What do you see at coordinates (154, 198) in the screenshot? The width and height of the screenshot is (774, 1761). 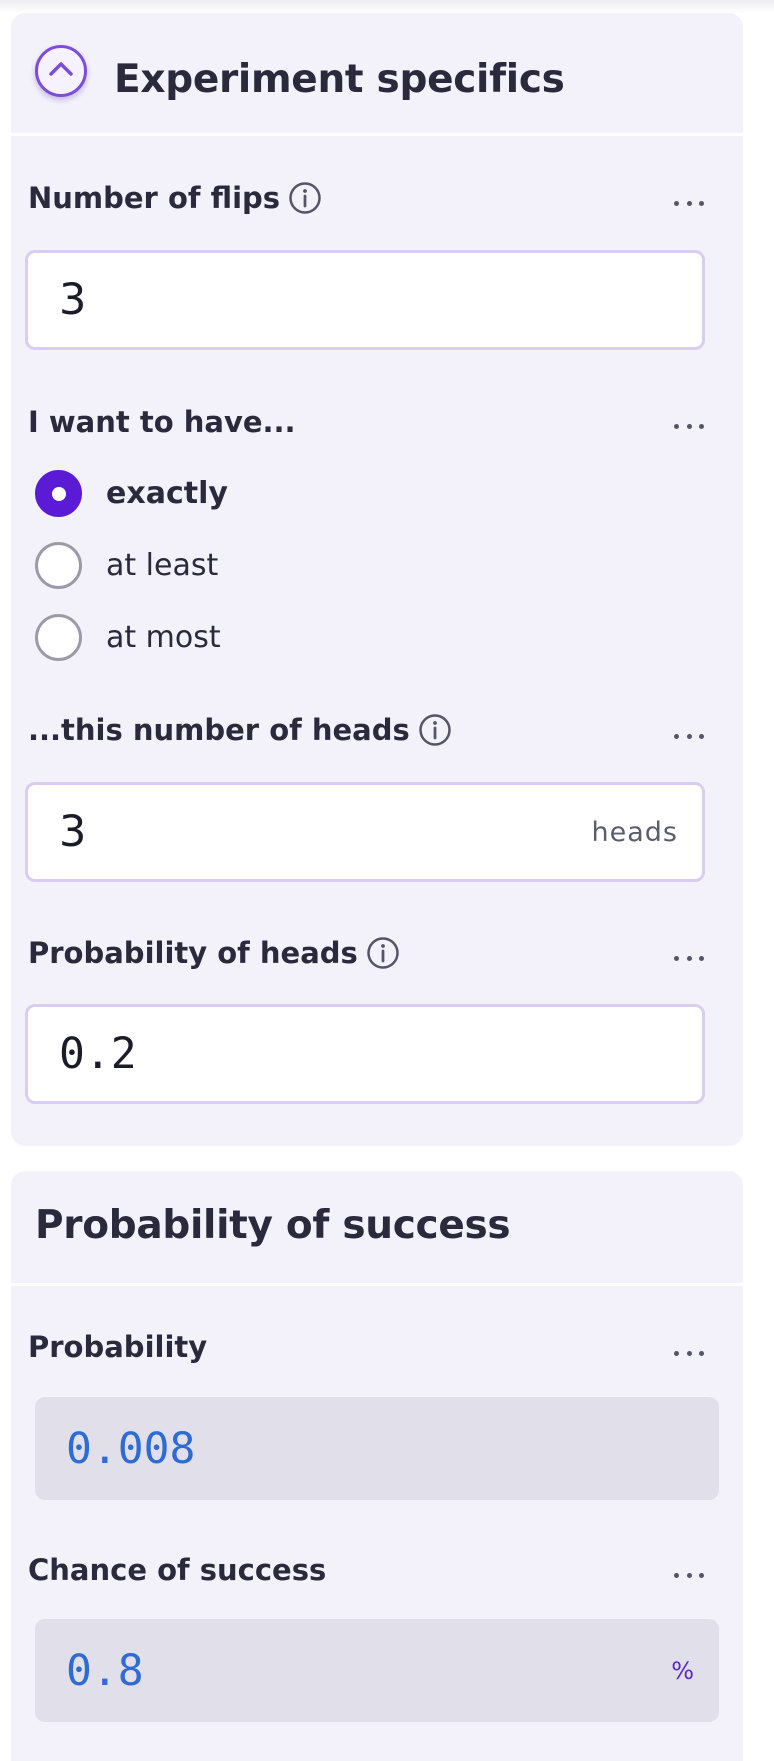 I see `flips-label: Number of flips` at bounding box center [154, 198].